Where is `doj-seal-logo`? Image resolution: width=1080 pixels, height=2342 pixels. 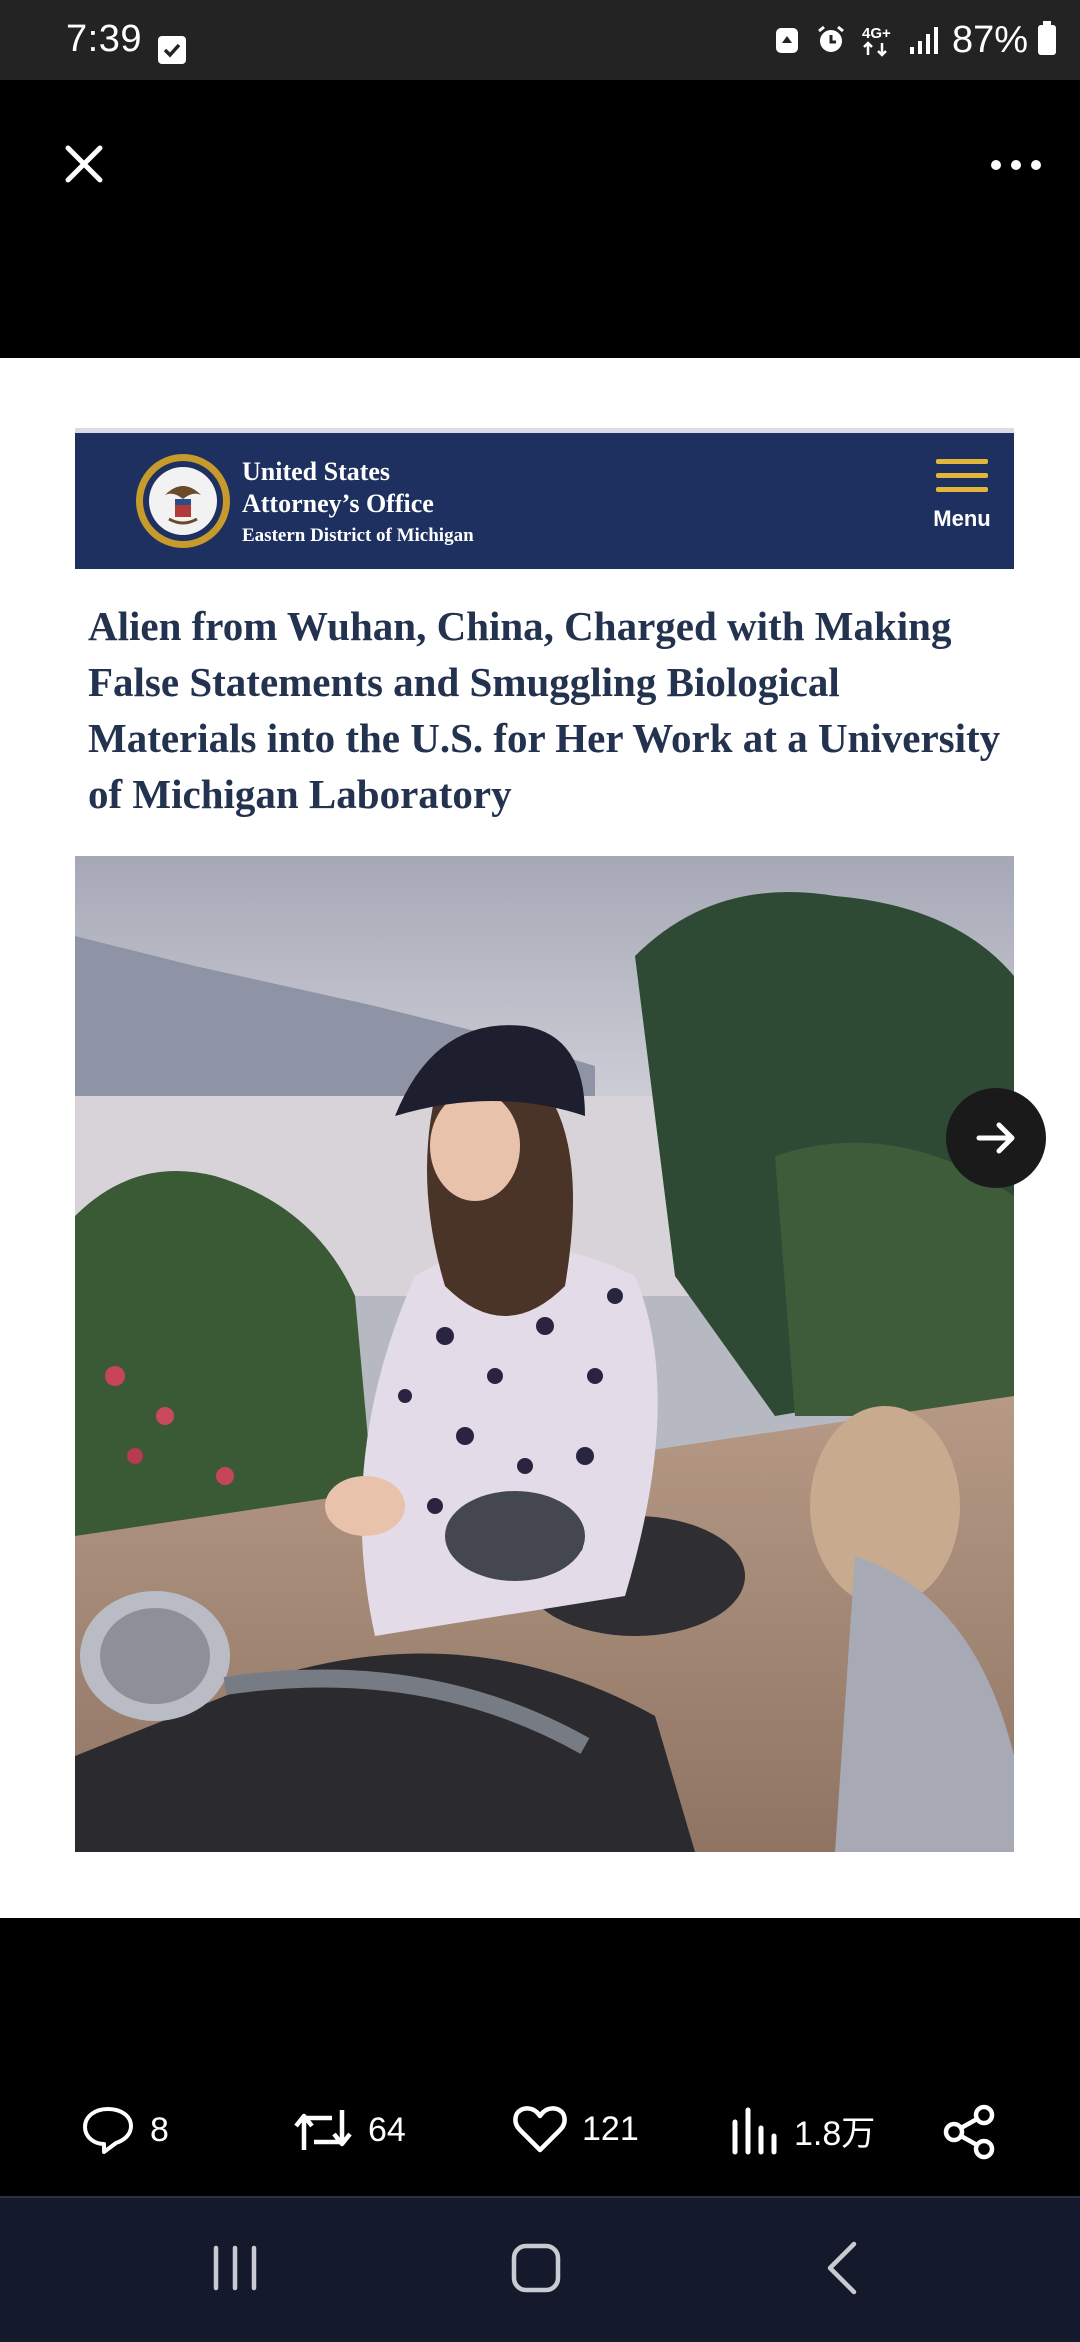
doj-seal-logo is located at coordinates (183, 501).